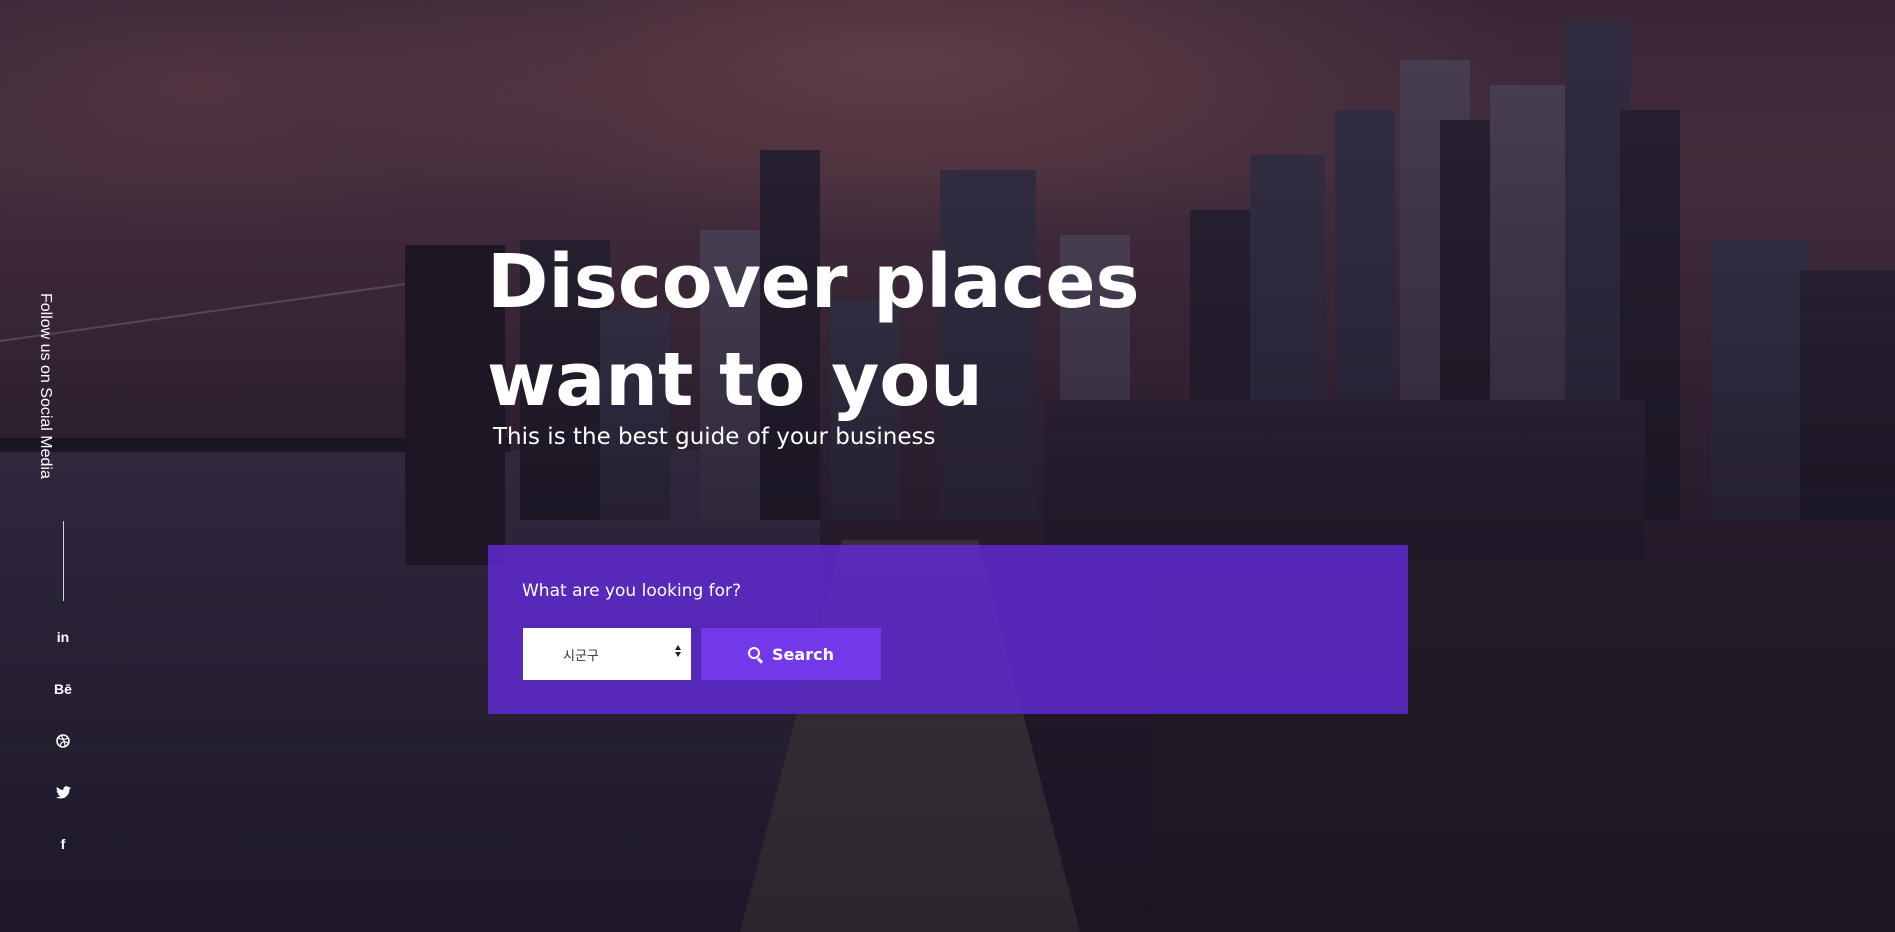 The image size is (1895, 932). What do you see at coordinates (756, 655) in the screenshot?
I see `search-icon` at bounding box center [756, 655].